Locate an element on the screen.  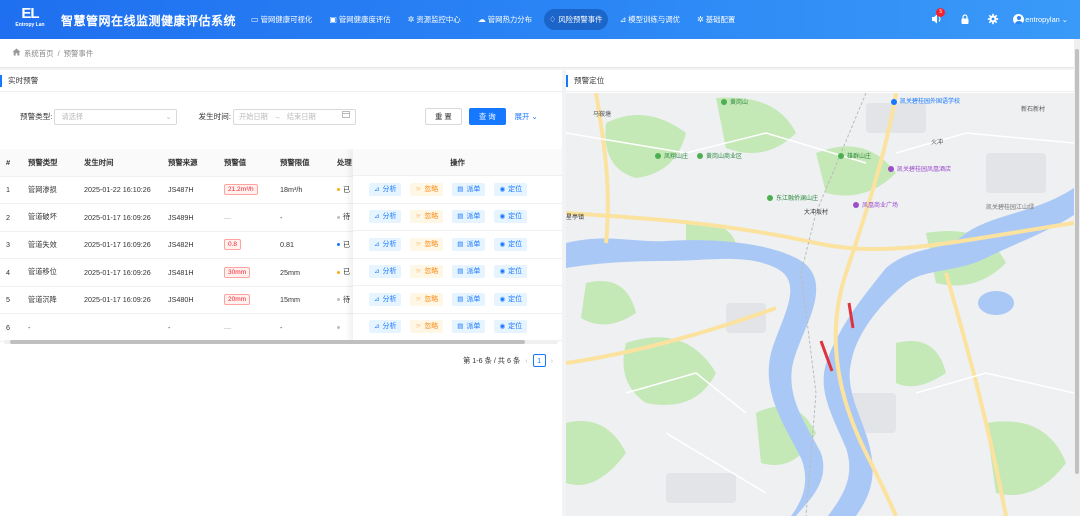
poi-label-l2: 凯关碧桂园外国语学校 is located at coordinates (930, 101).